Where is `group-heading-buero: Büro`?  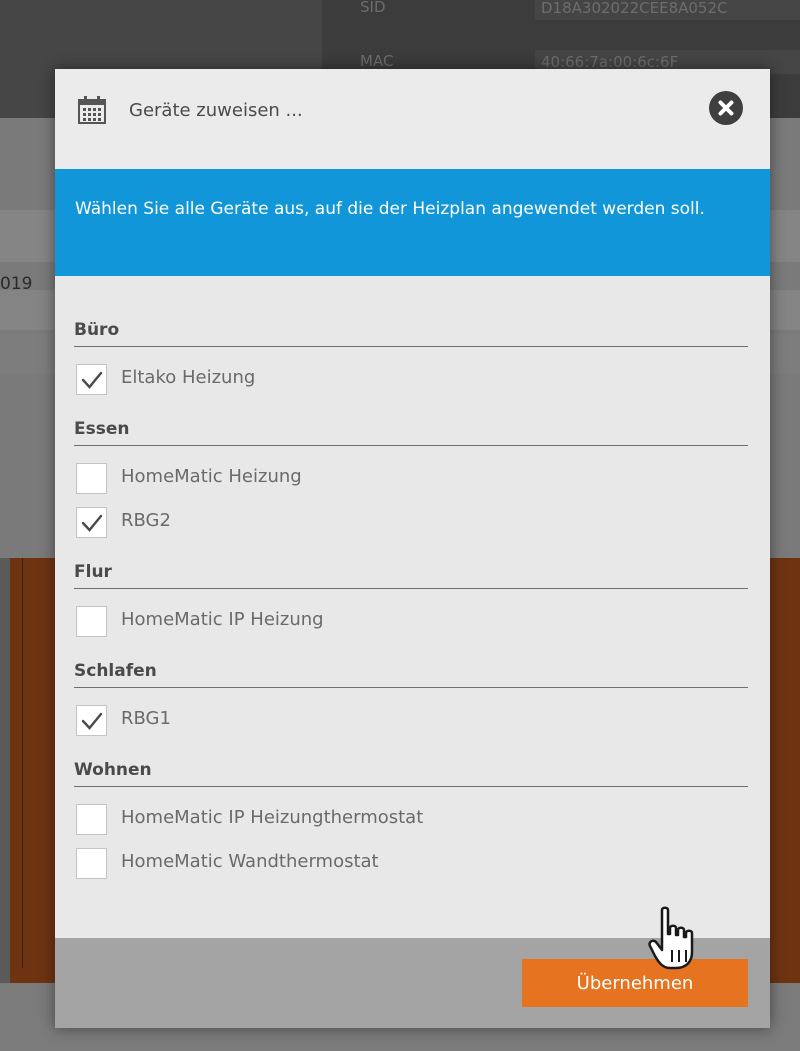
group-heading-buero: Büro is located at coordinates (411, 333).